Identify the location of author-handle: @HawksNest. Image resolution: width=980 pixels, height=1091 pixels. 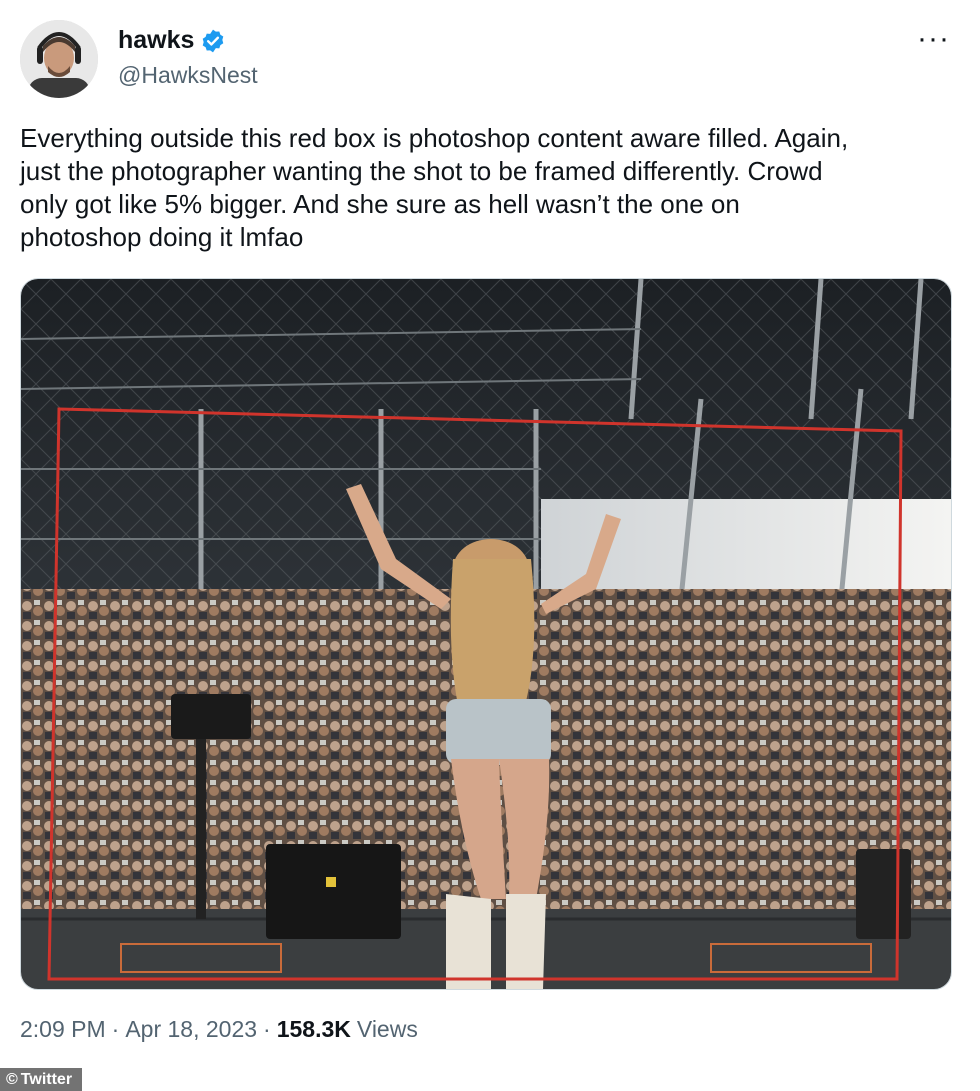
(188, 75).